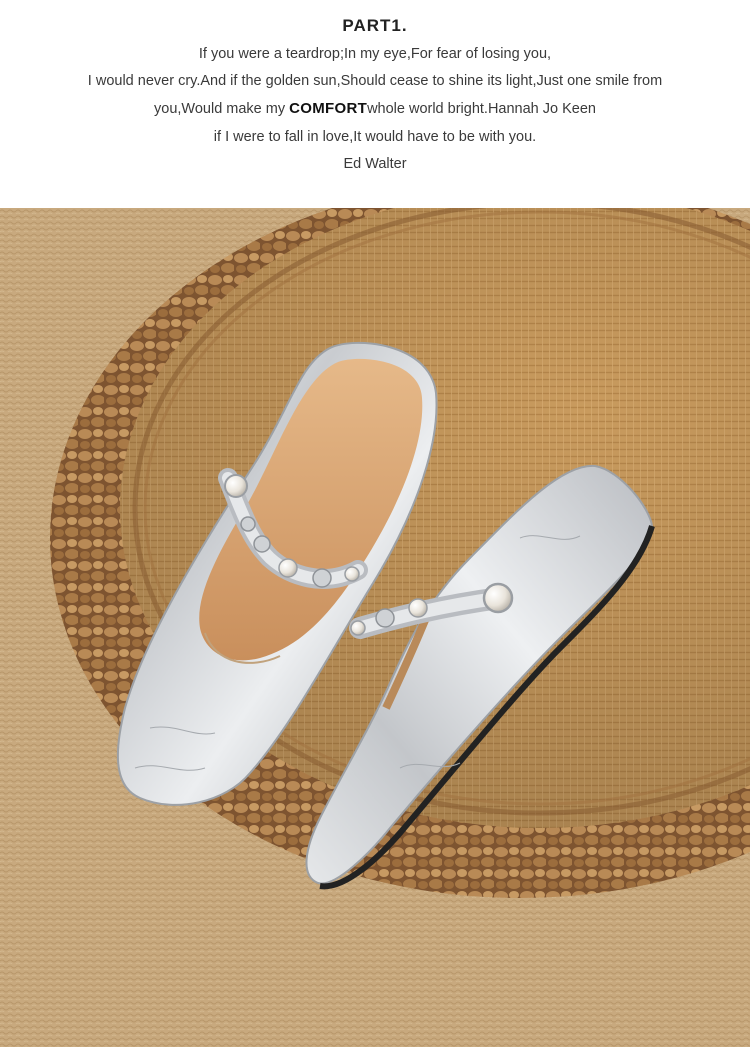  What do you see at coordinates (375, 164) in the screenshot?
I see `poem-author: Ed Walter` at bounding box center [375, 164].